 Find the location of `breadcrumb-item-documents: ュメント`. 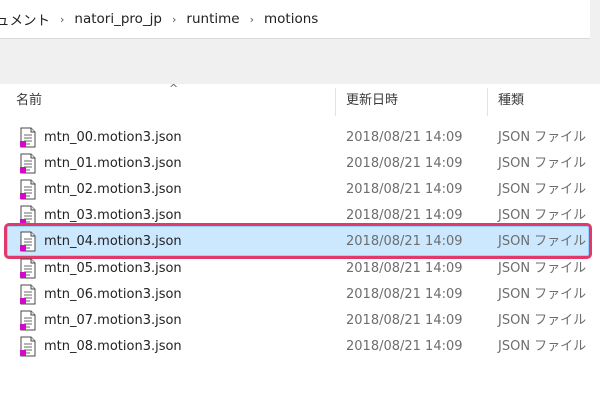

breadcrumb-item-documents: ュメント is located at coordinates (28, 19).